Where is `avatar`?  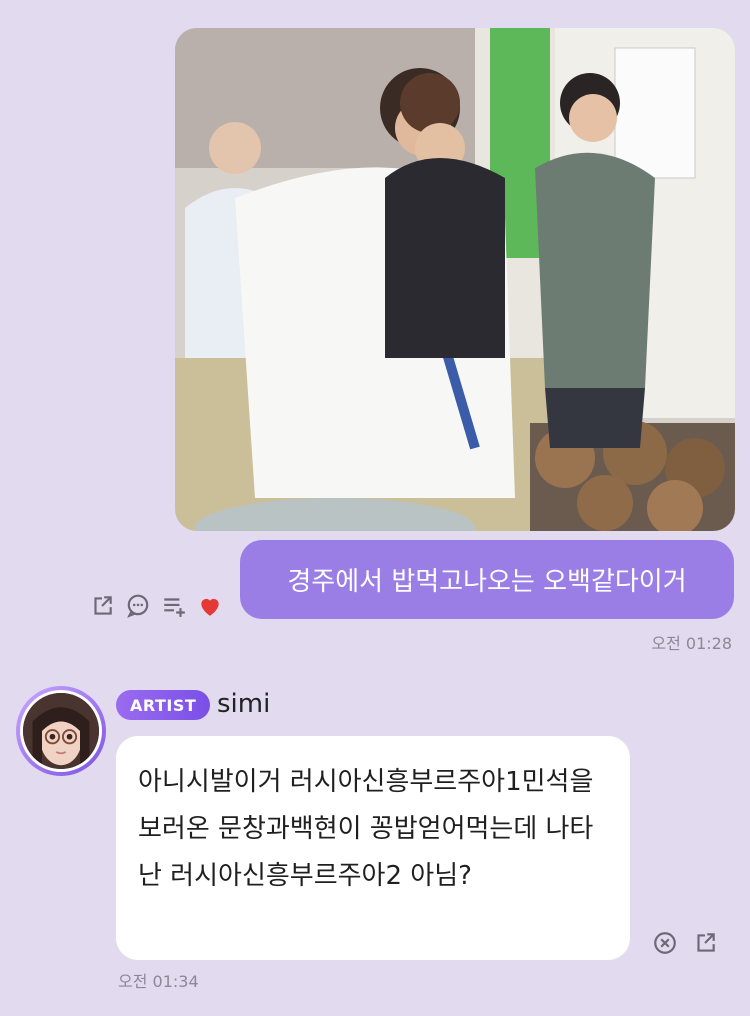
avatar is located at coordinates (61, 731).